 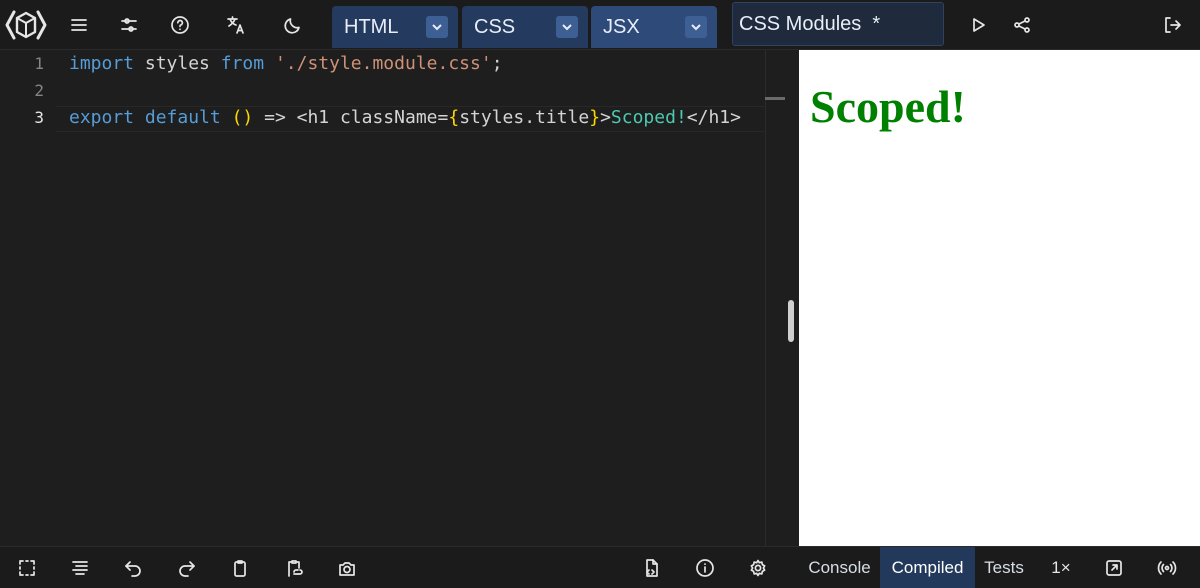 I want to click on css-editor-dropdown-chevron-icon, so click(x=567, y=27).